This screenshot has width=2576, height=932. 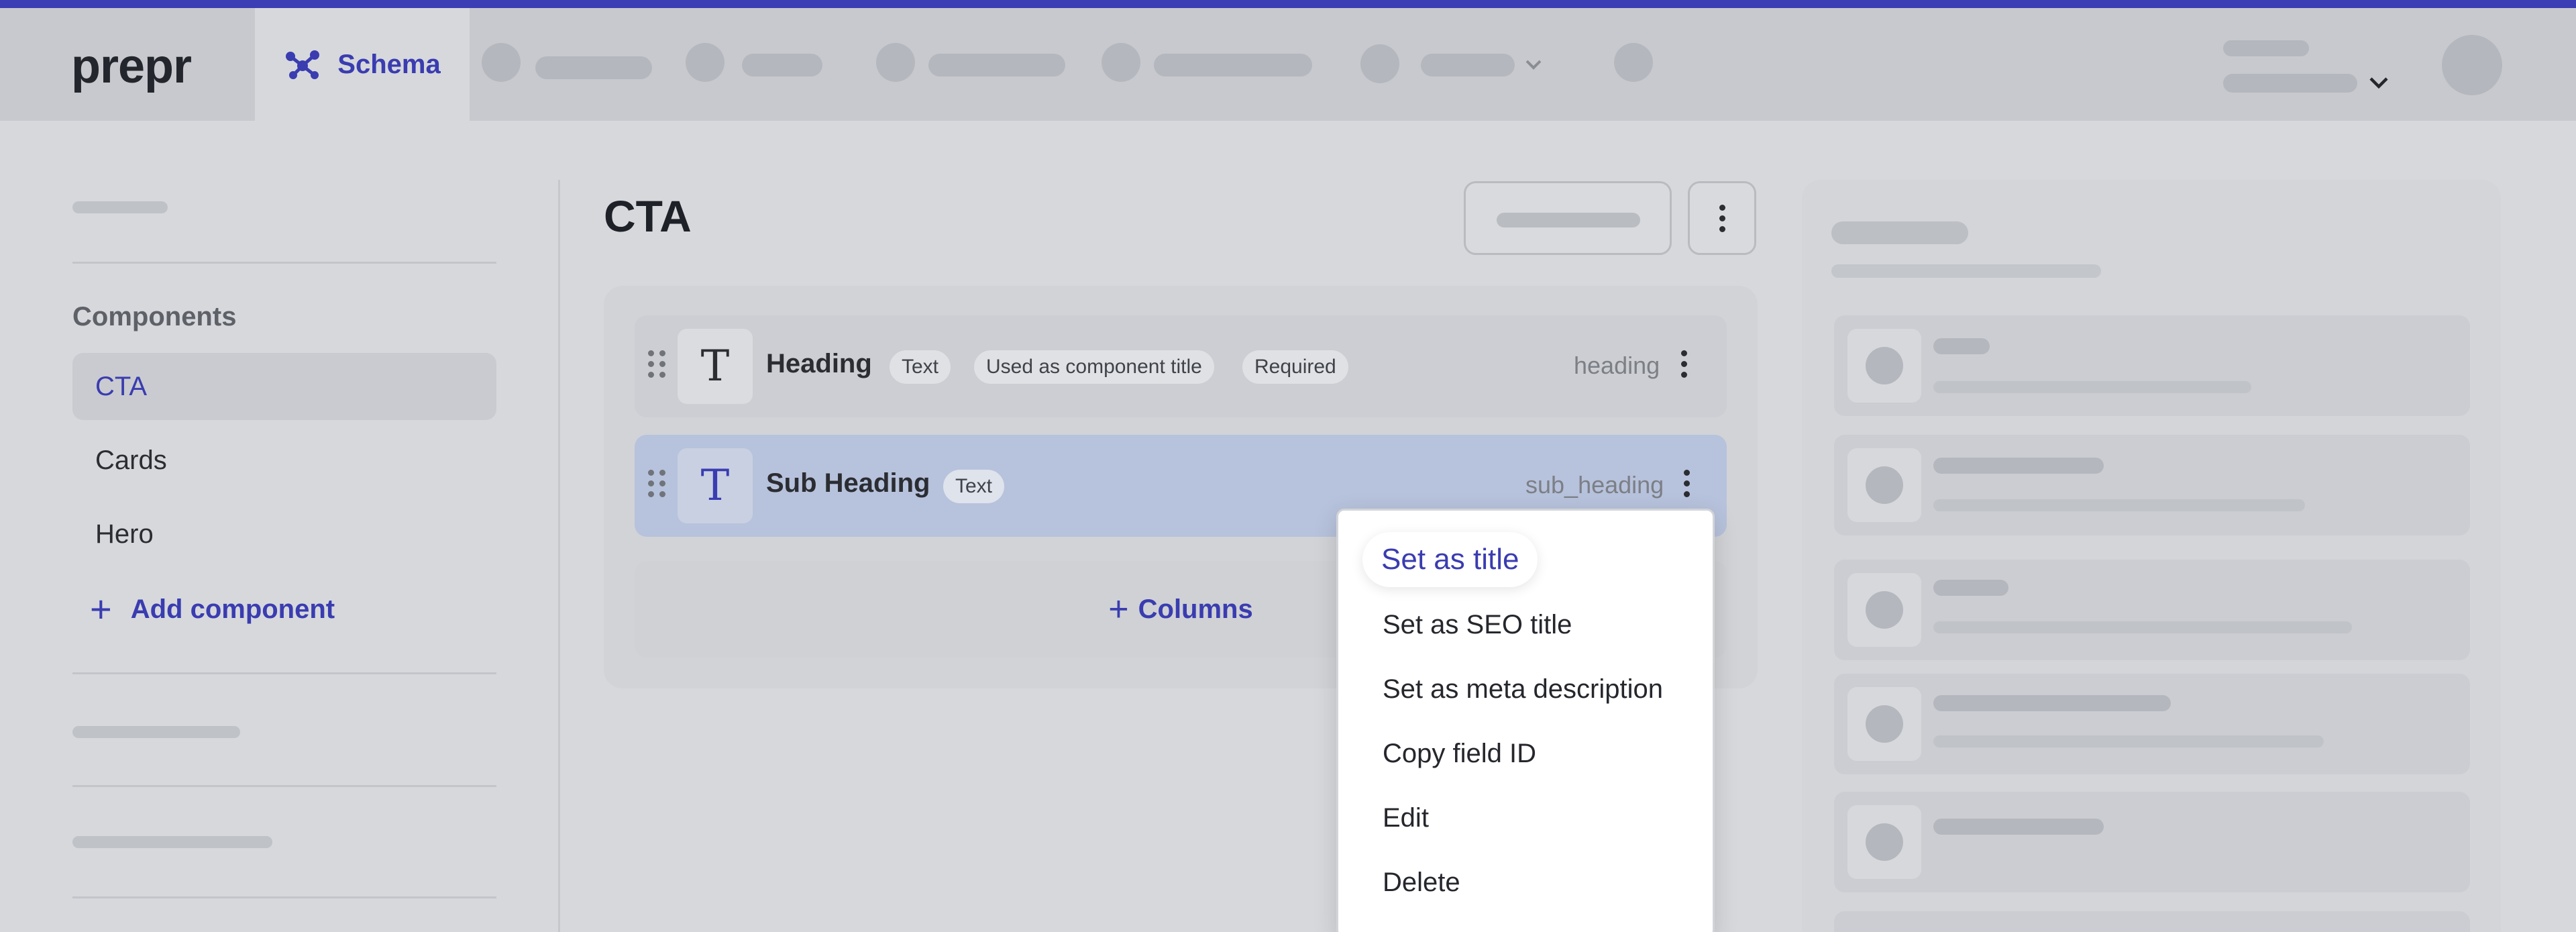 What do you see at coordinates (284, 534) in the screenshot?
I see `sidebar-item-hero: Hero` at bounding box center [284, 534].